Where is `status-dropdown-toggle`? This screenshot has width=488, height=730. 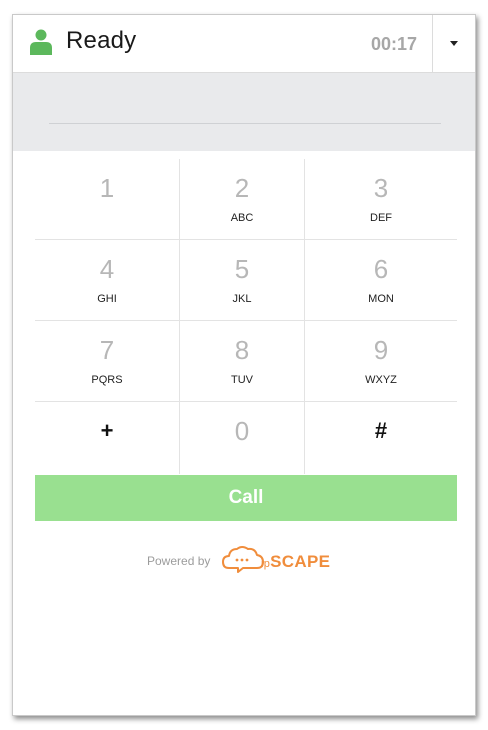
status-dropdown-toggle is located at coordinates (453, 43).